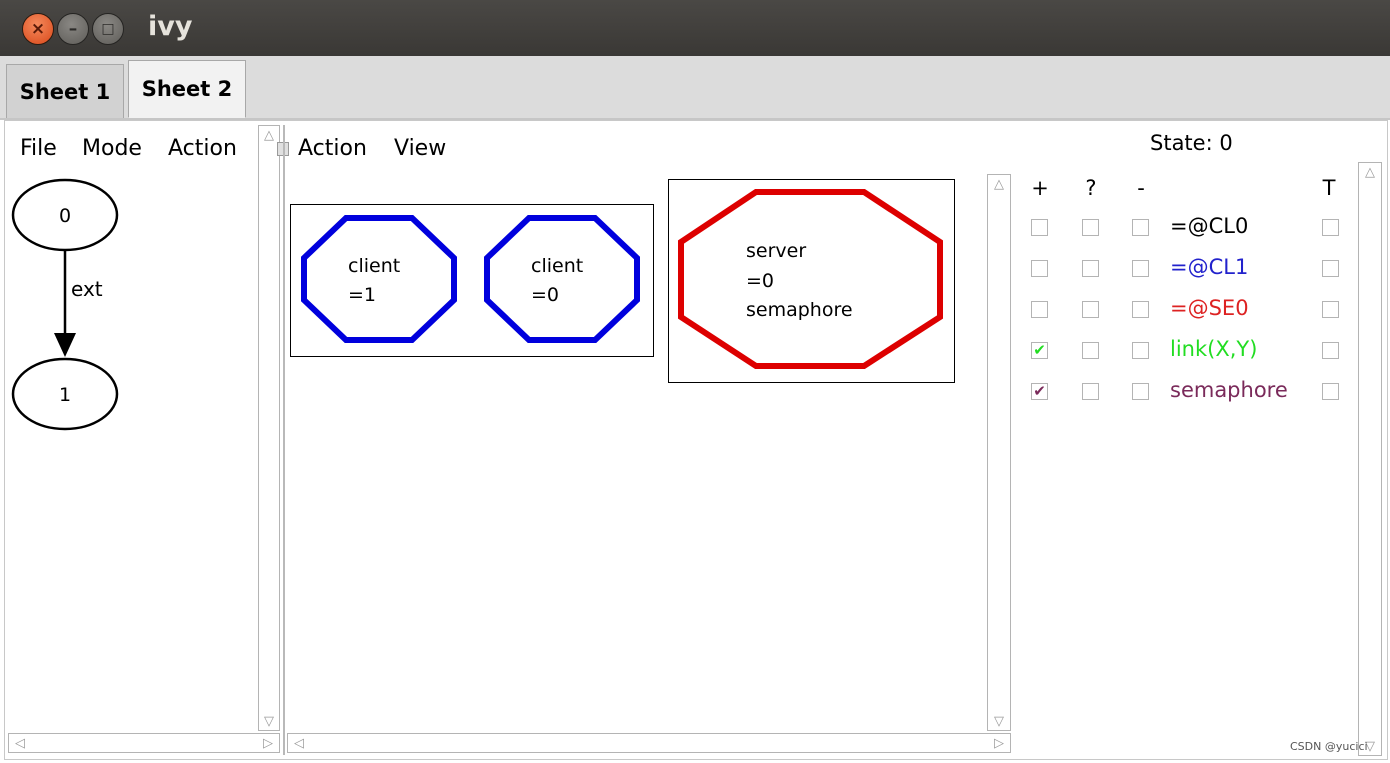 The image size is (1390, 763). I want to click on client-node-0-line-1: client, so click(557, 266).